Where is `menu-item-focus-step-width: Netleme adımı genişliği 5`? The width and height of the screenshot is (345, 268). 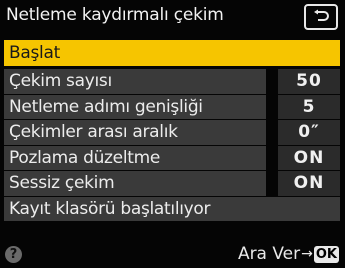 menu-item-focus-step-width: Netleme adımı genişliği 5 is located at coordinates (172, 107).